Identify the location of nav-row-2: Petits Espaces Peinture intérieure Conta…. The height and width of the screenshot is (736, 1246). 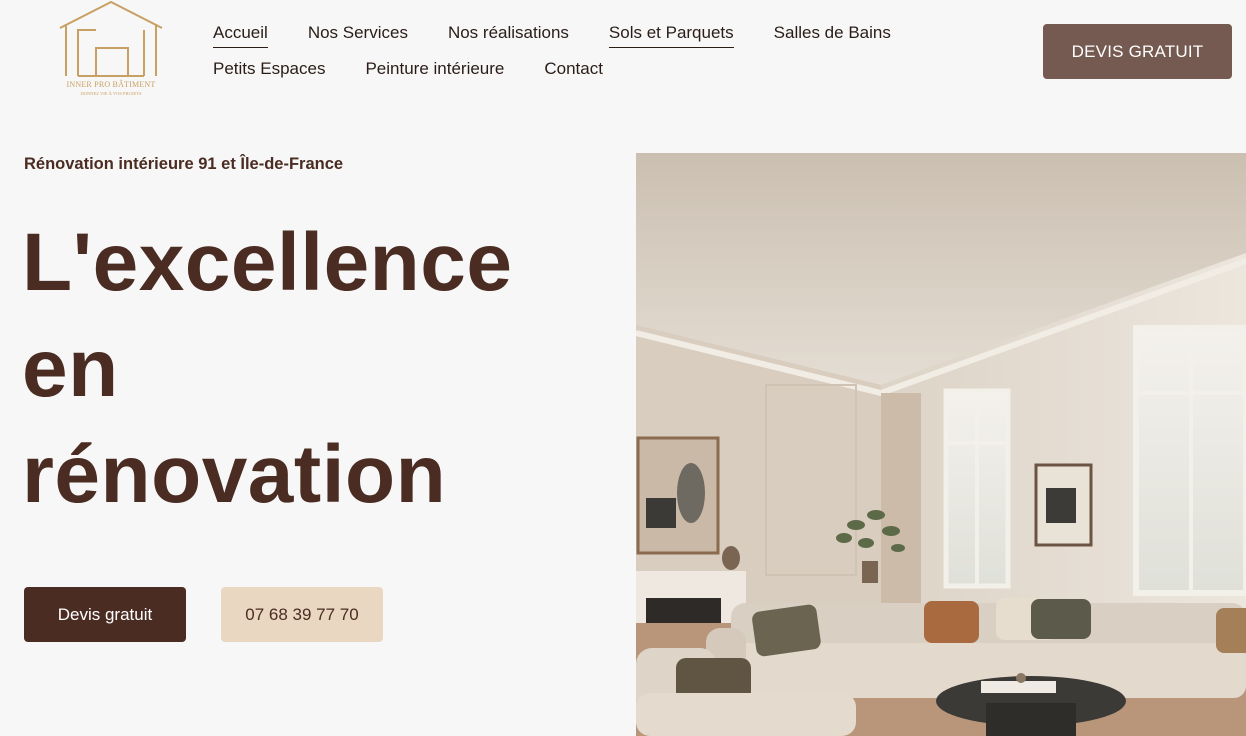
(593, 76).